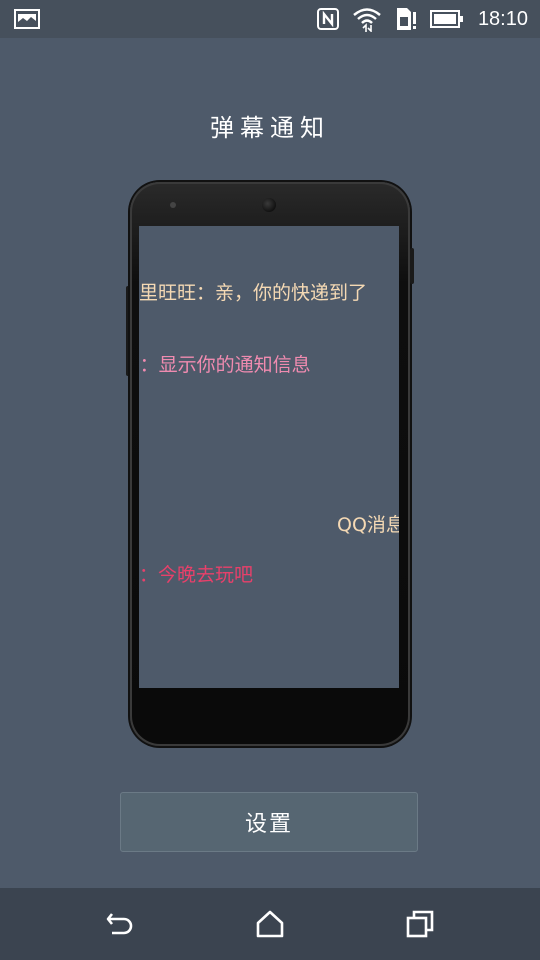 The height and width of the screenshot is (960, 540). Describe the element at coordinates (225, 365) in the screenshot. I see `danmaku-message: I：显示你的通知信息` at that location.